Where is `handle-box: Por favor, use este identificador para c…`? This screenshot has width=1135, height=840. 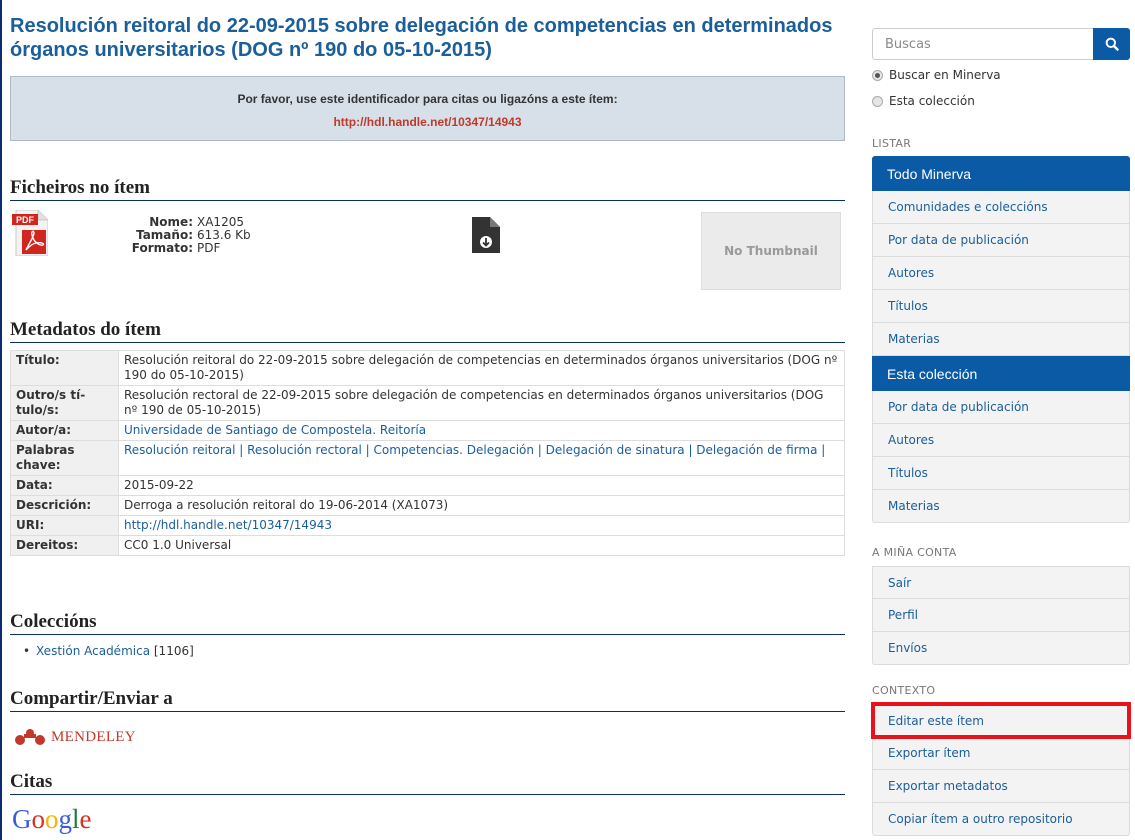
handle-box: Por favor, use este identificador para c… is located at coordinates (427, 108).